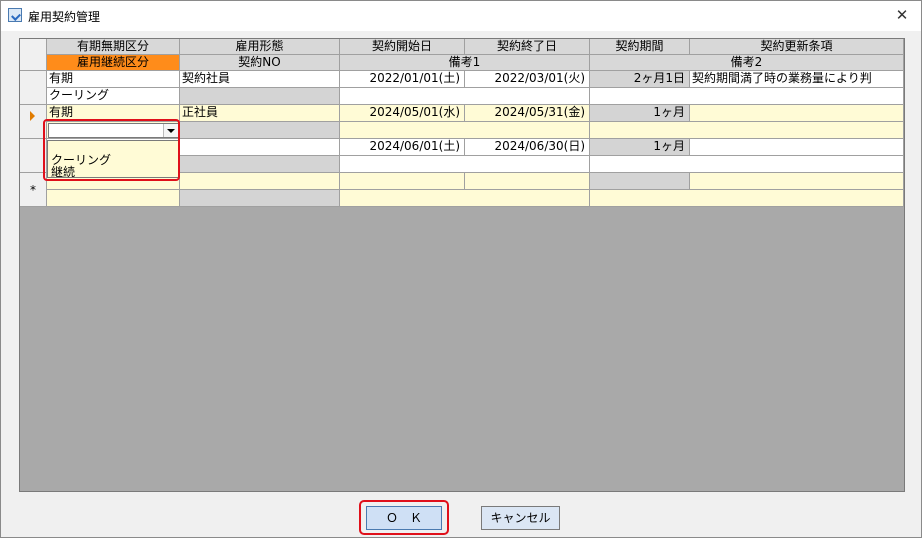 This screenshot has width=922, height=538. What do you see at coordinates (797, 47) in the screenshot?
I see `col-header-renewal: 契約更新条項` at bounding box center [797, 47].